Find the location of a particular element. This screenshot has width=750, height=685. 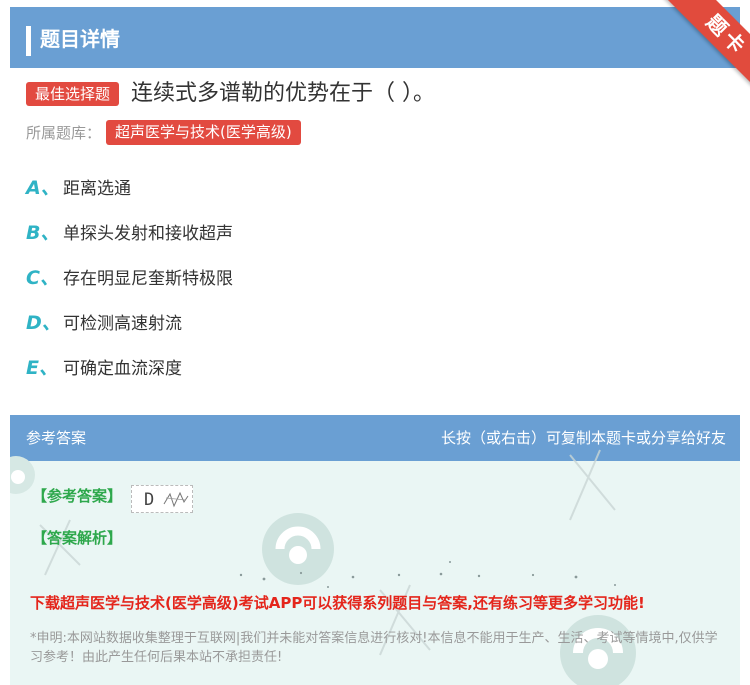

option-text: 距离选通 is located at coordinates (97, 189).